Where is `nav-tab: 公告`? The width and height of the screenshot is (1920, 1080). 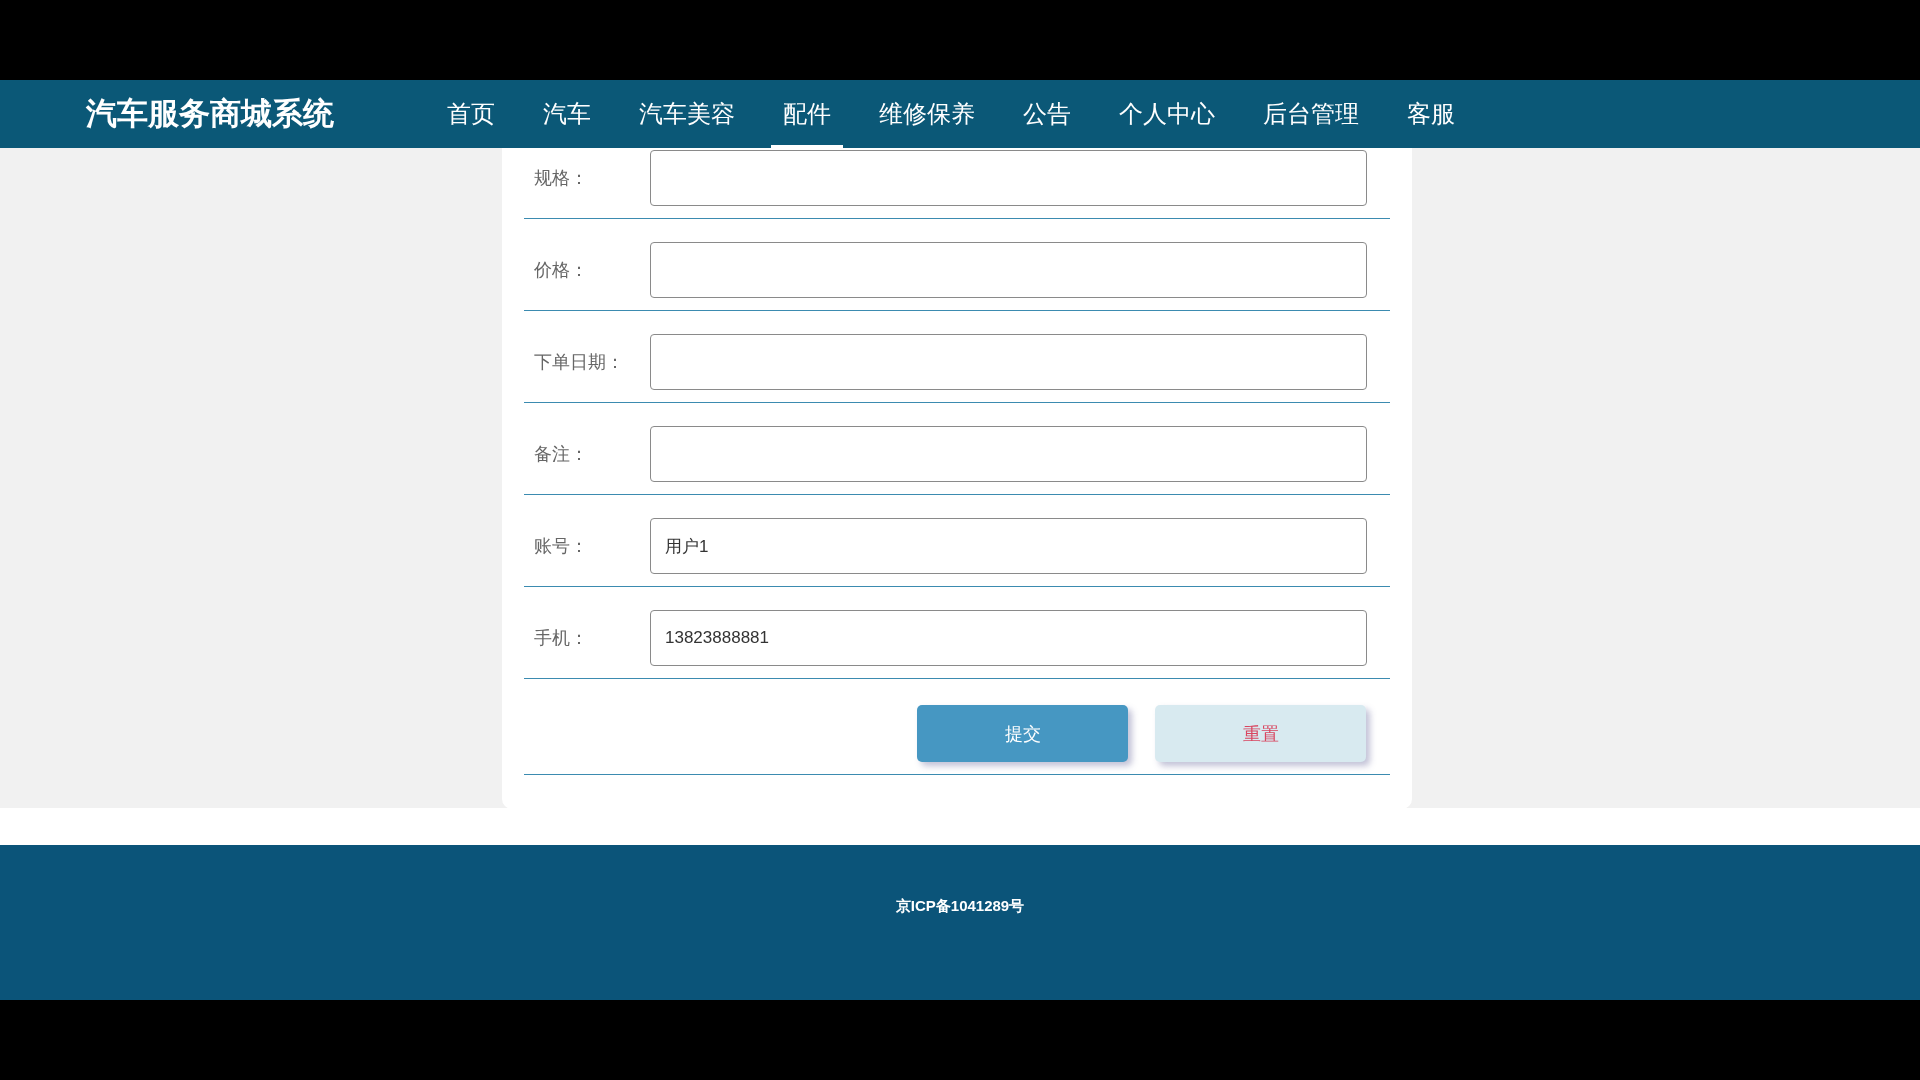 nav-tab: 公告 is located at coordinates (1047, 114).